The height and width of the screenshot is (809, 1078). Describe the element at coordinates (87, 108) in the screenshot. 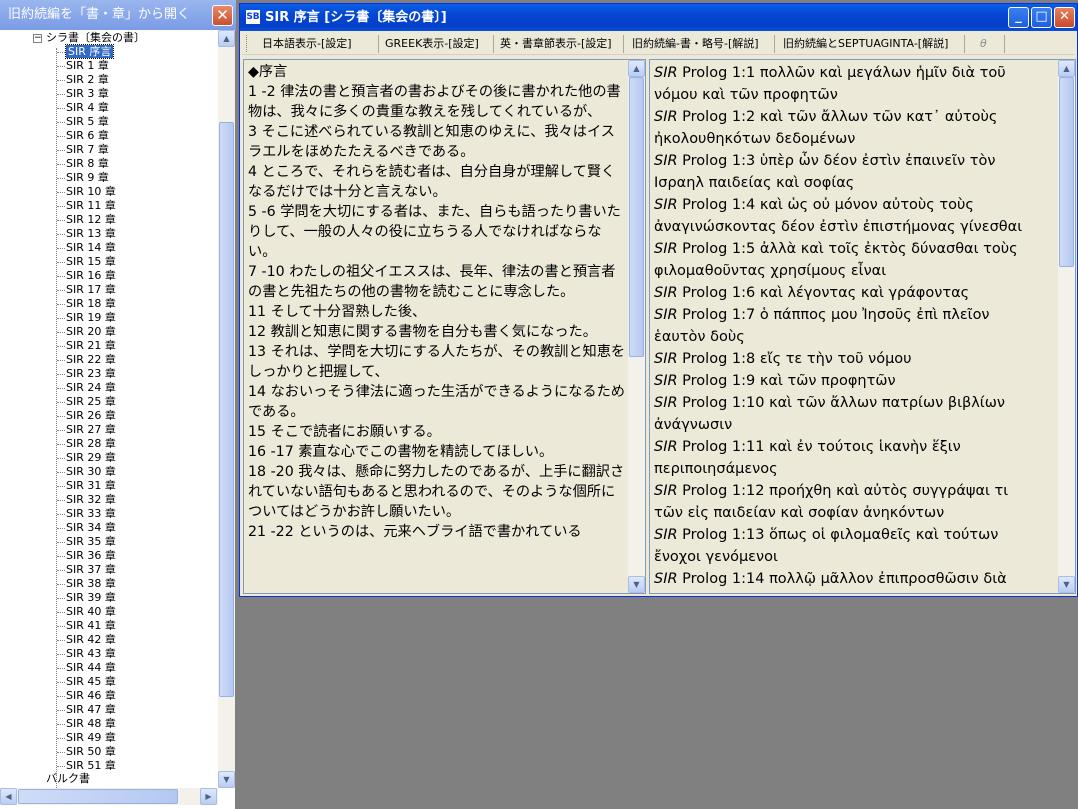

I see `tree-item-chapter: SIR 4 章` at that location.